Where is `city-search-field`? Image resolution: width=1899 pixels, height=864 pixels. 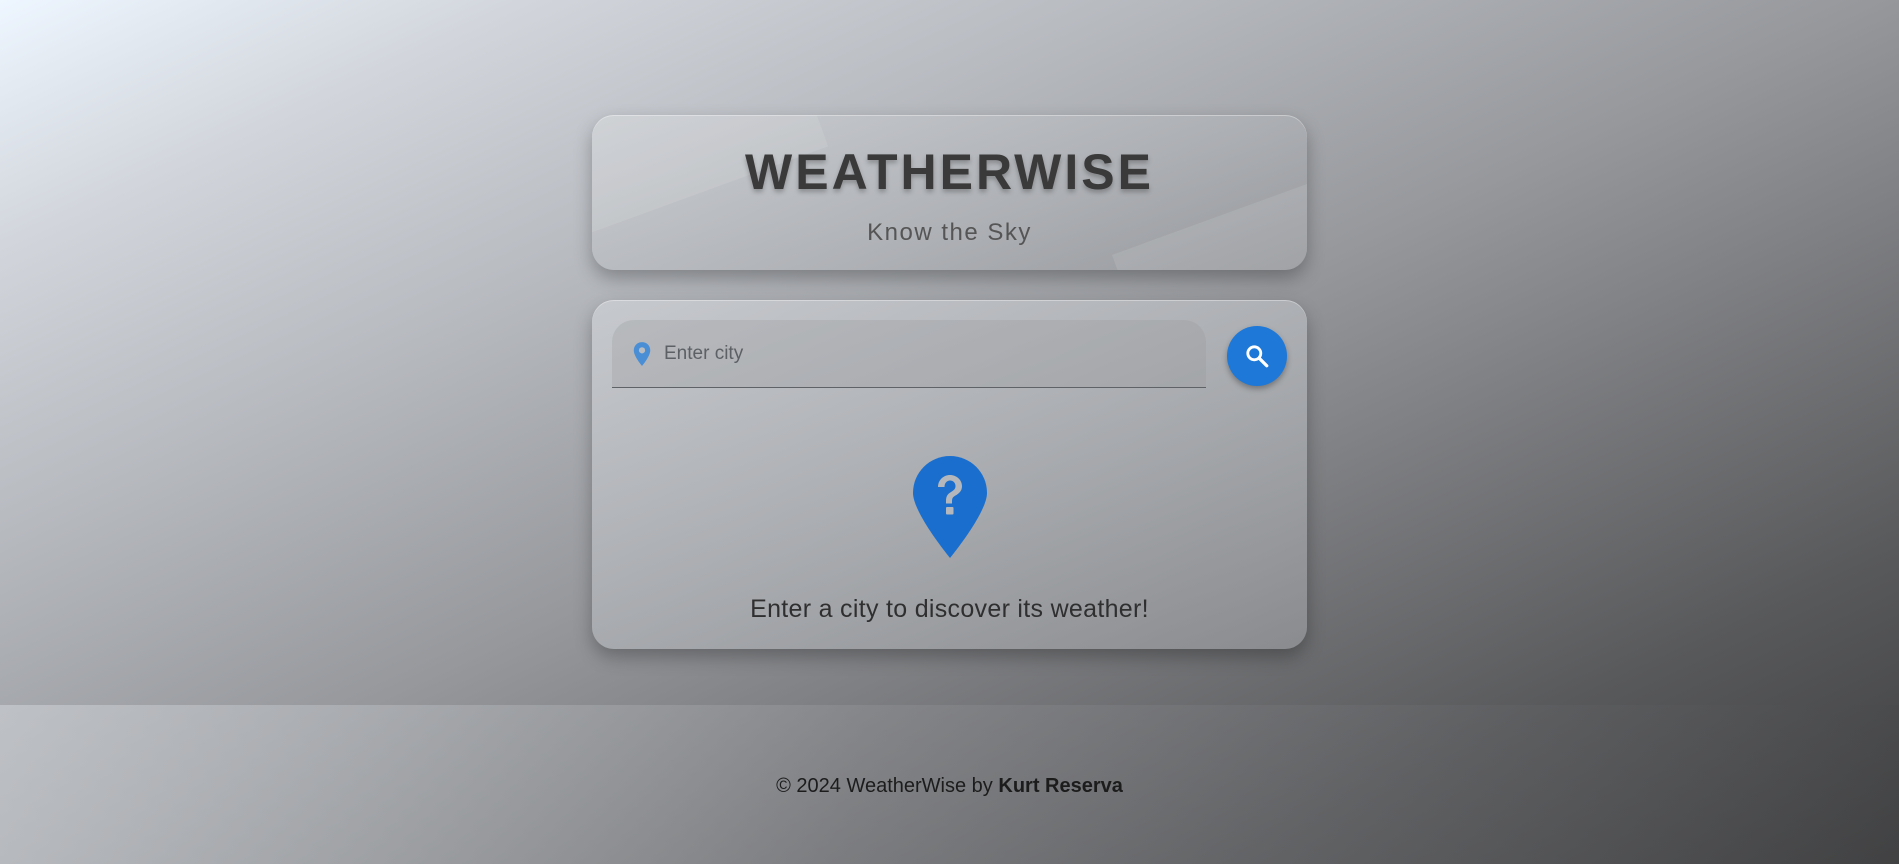 city-search-field is located at coordinates (909, 354).